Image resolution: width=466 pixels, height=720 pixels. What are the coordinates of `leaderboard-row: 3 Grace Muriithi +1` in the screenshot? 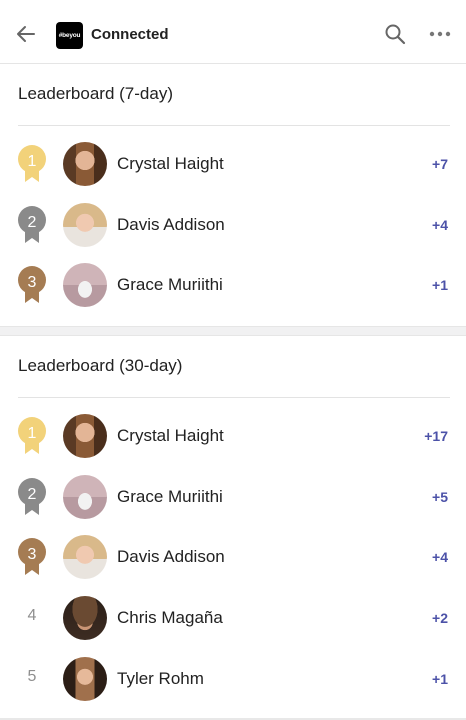 It's located at (233, 285).